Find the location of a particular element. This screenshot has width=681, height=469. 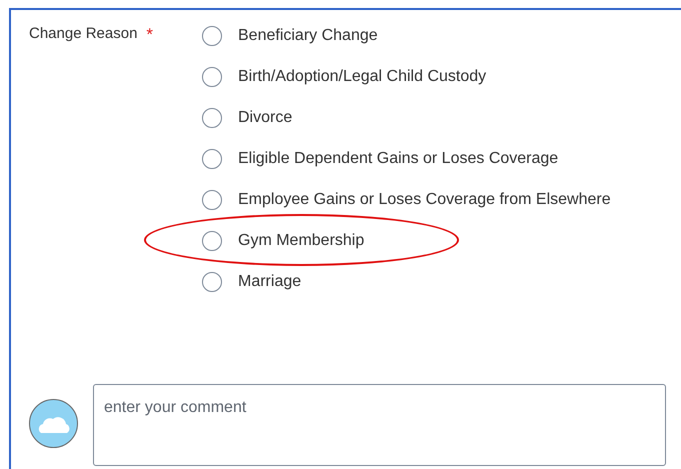

option-label: Divorce is located at coordinates (265, 117).